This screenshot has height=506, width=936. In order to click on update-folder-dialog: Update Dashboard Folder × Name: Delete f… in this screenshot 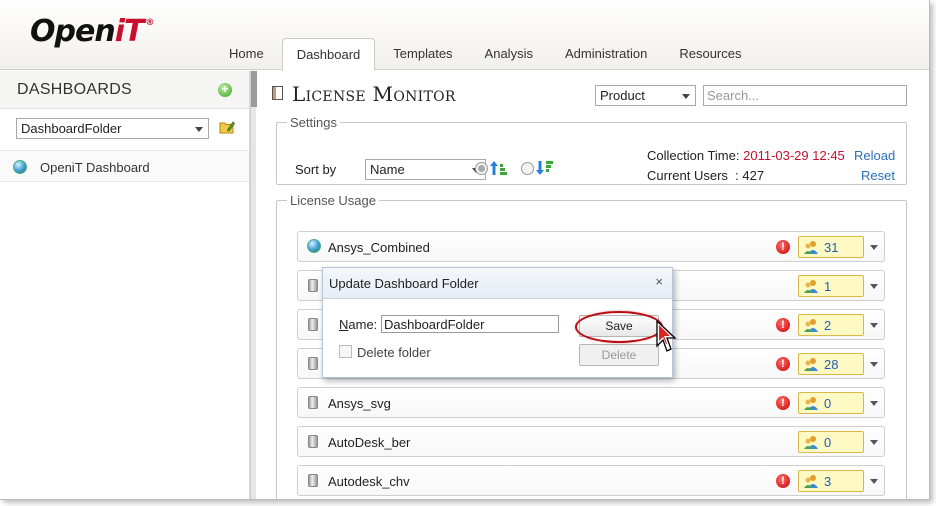, I will do `click(497, 322)`.